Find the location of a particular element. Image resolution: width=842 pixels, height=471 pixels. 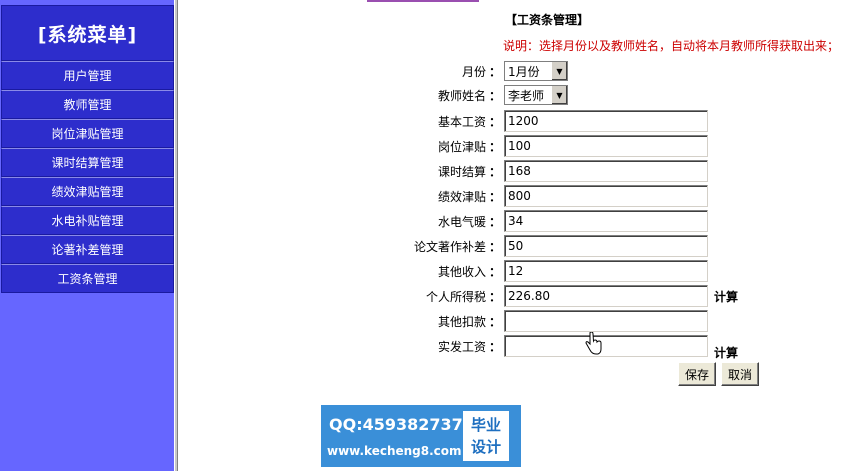

net-calculate-link: 计算 is located at coordinates (726, 352).